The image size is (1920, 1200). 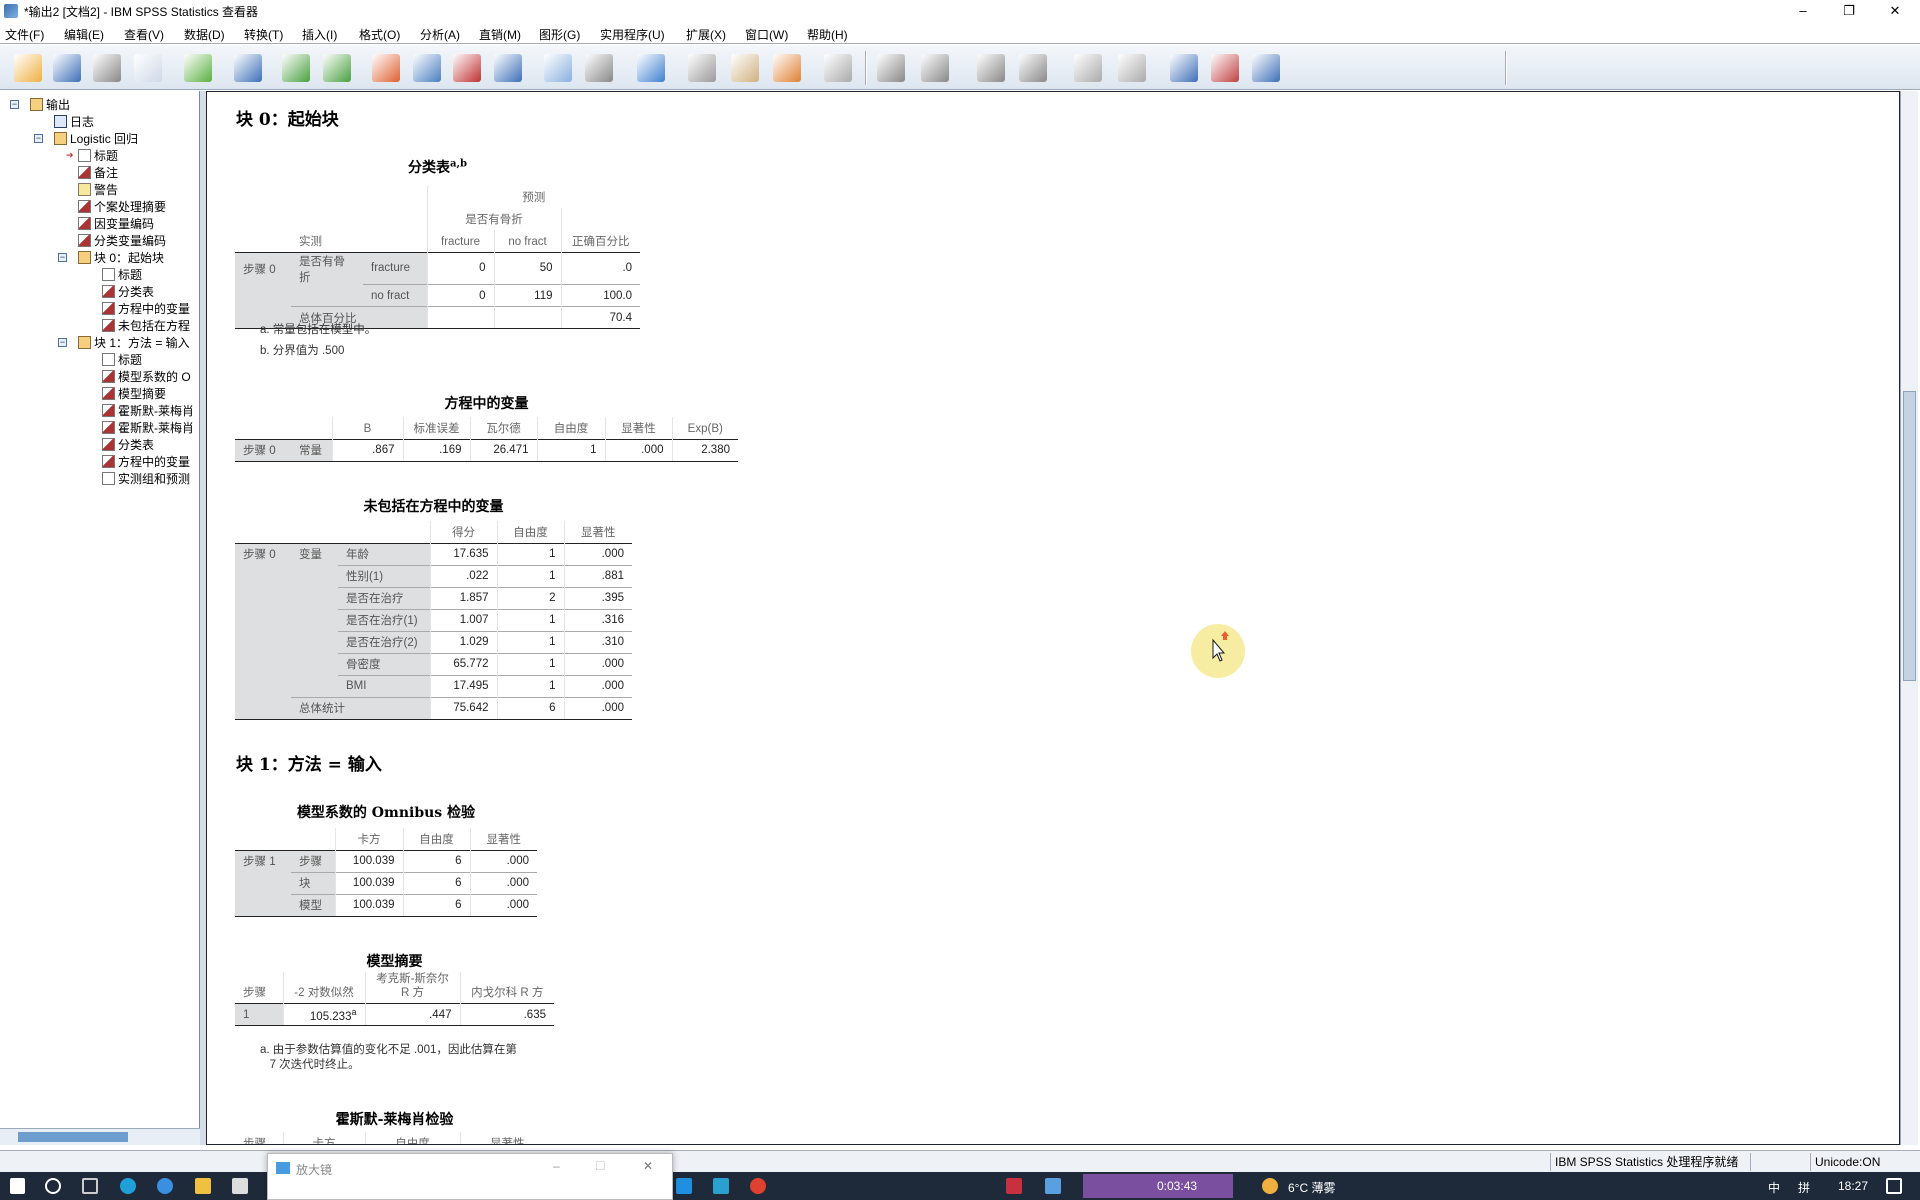 I want to click on expand-icon, so click(x=991, y=68).